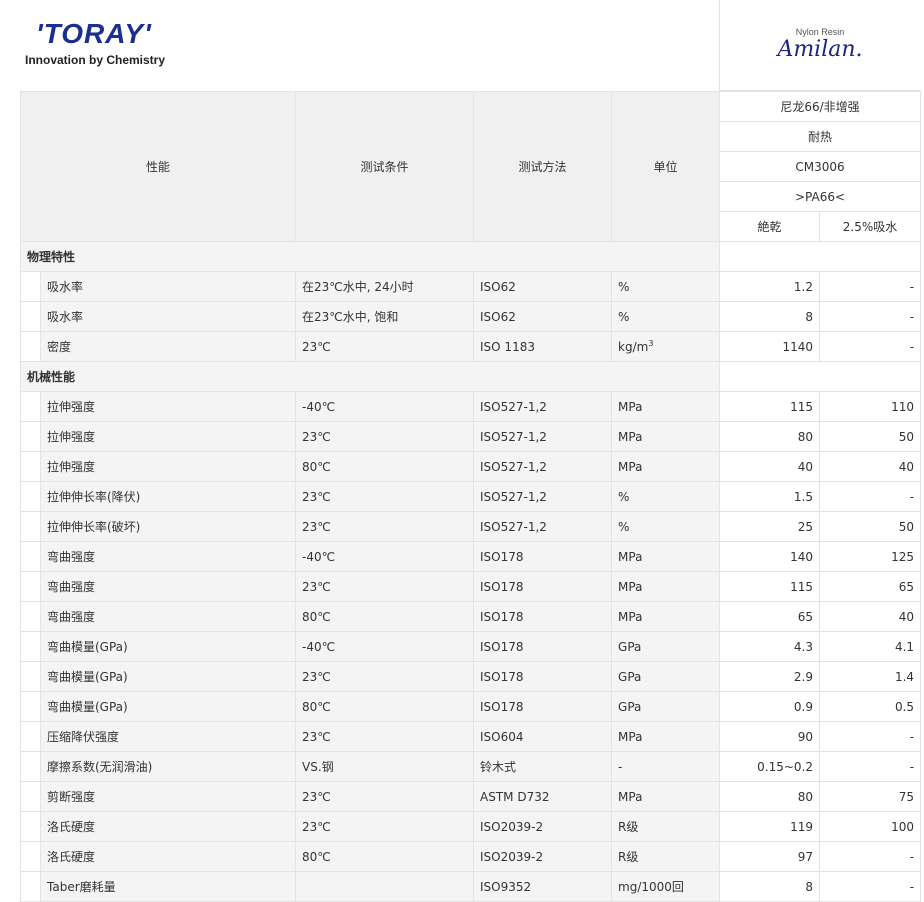 The width and height of the screenshot is (924, 902). I want to click on table-row: 拉伸伸长率(降伏) 23℃ ISO527-1,2% 1.5-, so click(471, 496).